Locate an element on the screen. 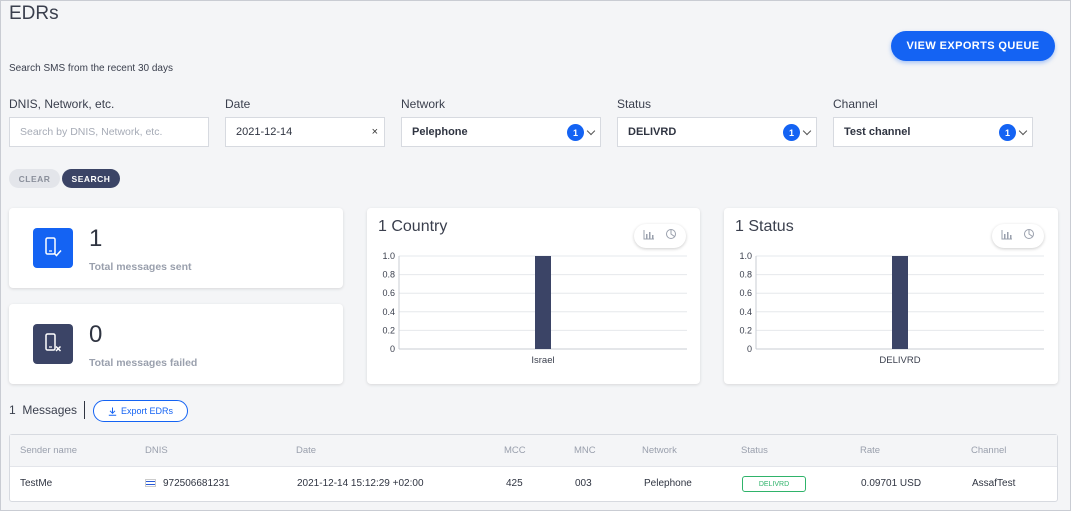 This screenshot has height=511, width=1071. cell-mnc: 003 is located at coordinates (583, 483).